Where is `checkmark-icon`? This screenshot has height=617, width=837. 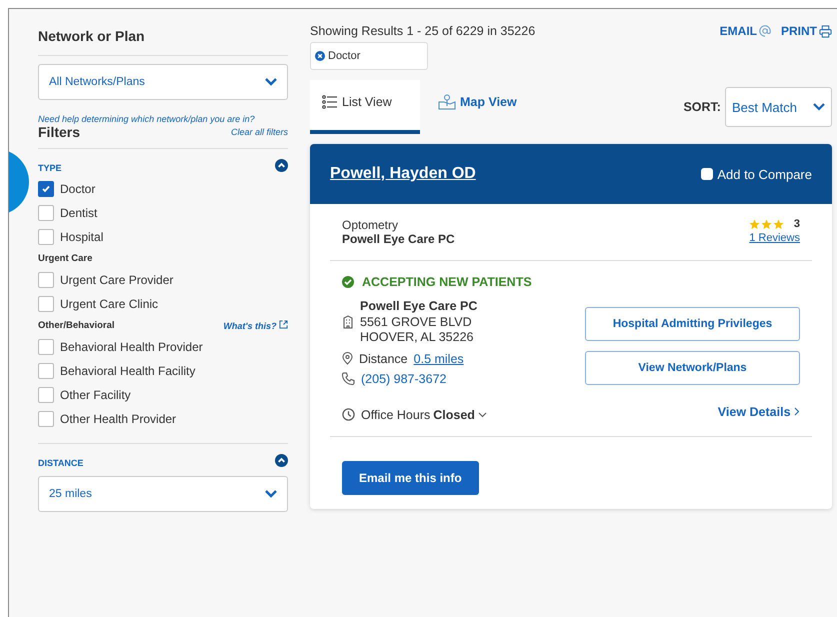 checkmark-icon is located at coordinates (46, 189).